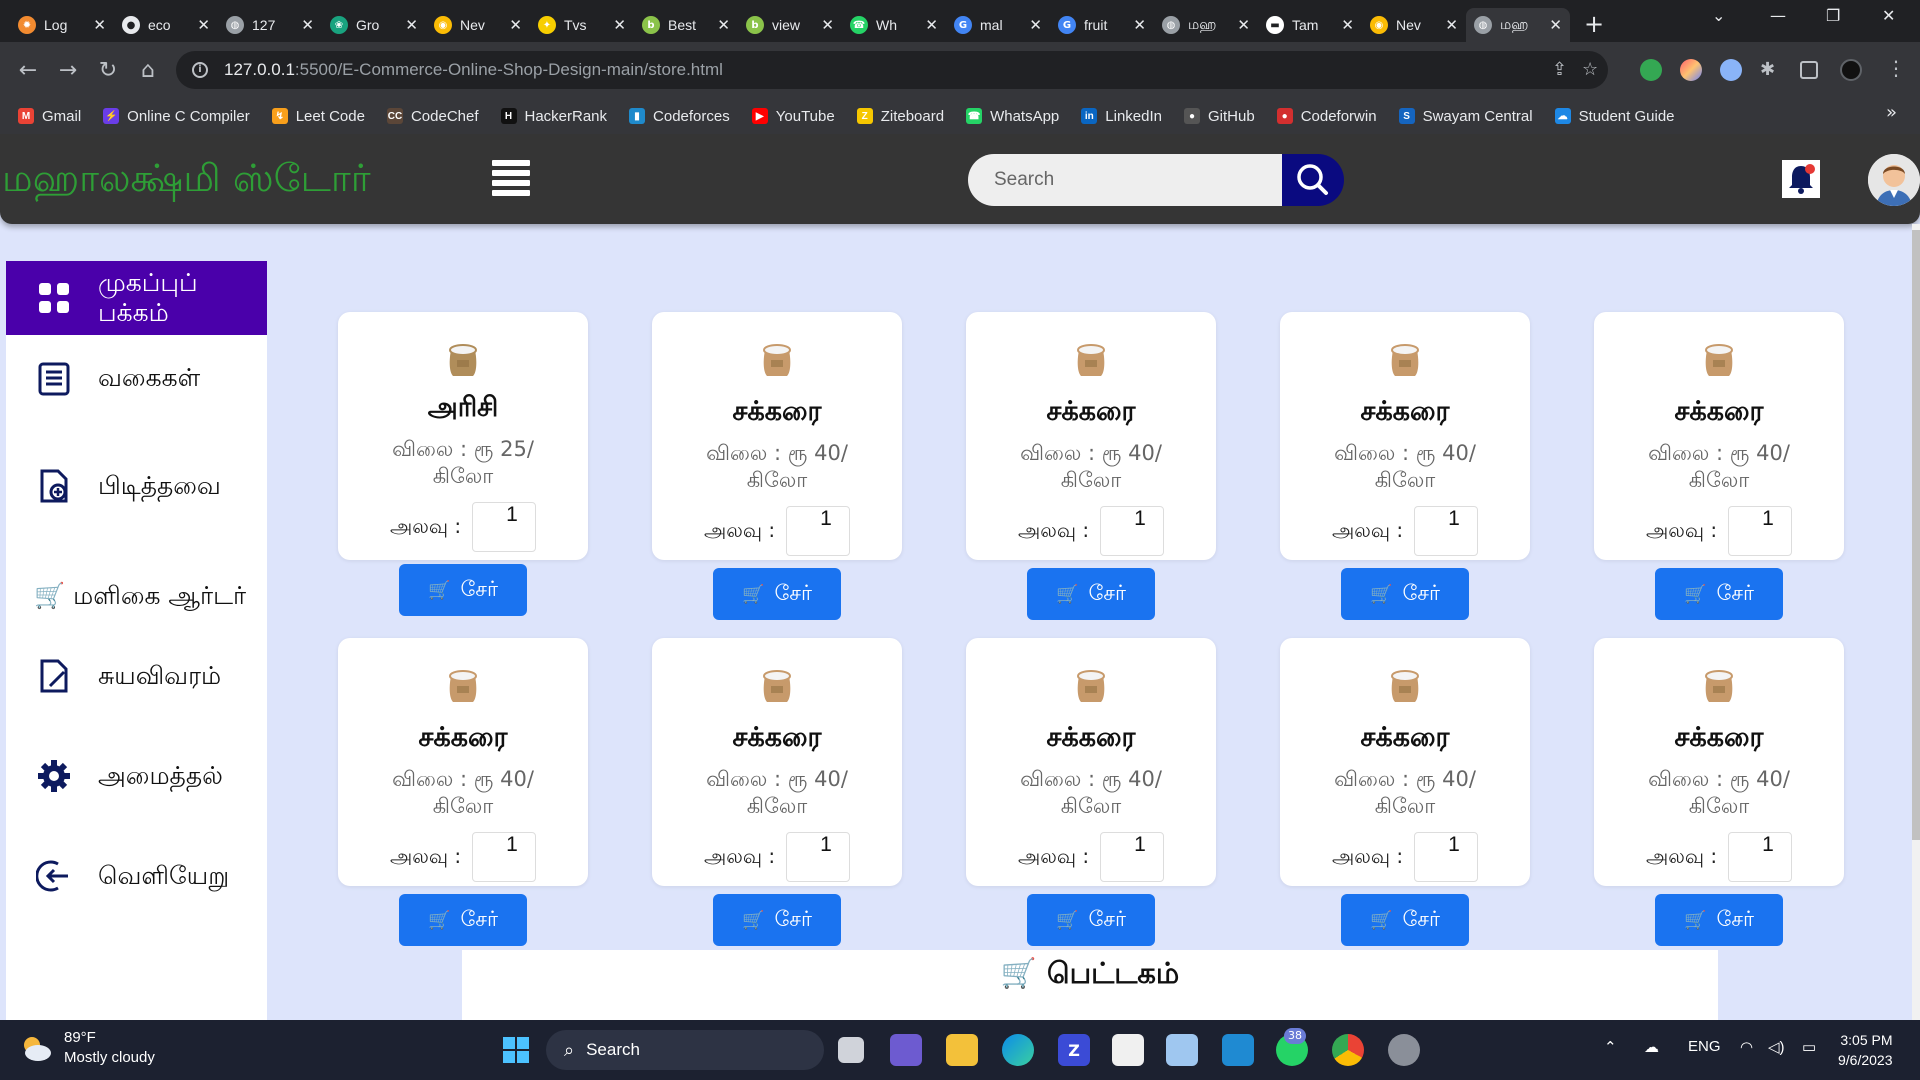 Image resolution: width=1920 pixels, height=1080 pixels. Describe the element at coordinates (1851, 70) in the screenshot. I see `profile-icon` at that location.